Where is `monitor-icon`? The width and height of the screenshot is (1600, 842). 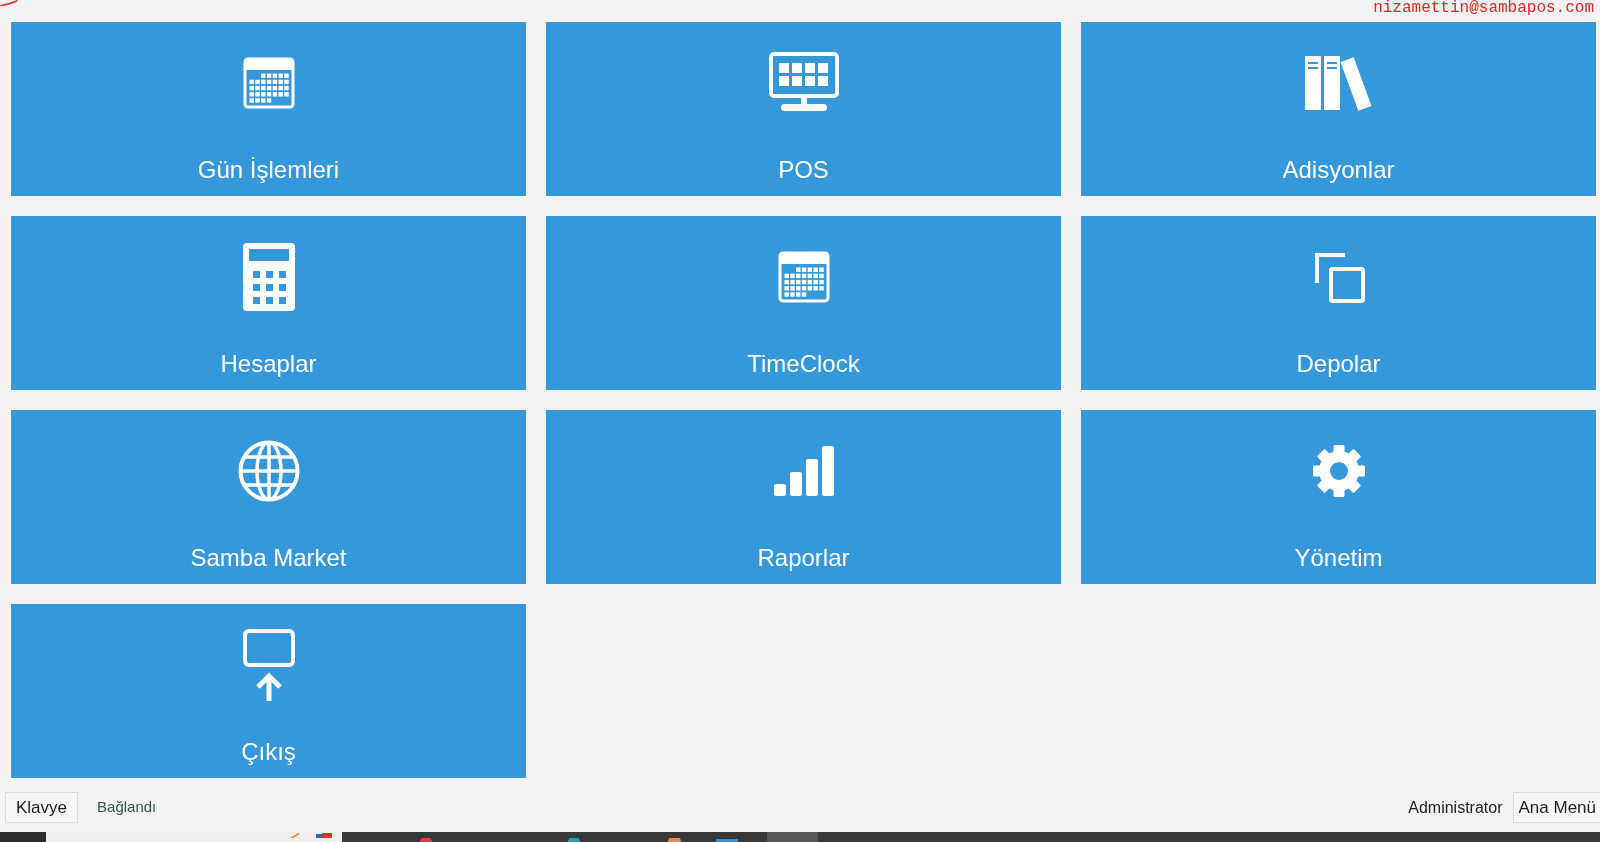 monitor-icon is located at coordinates (803, 83).